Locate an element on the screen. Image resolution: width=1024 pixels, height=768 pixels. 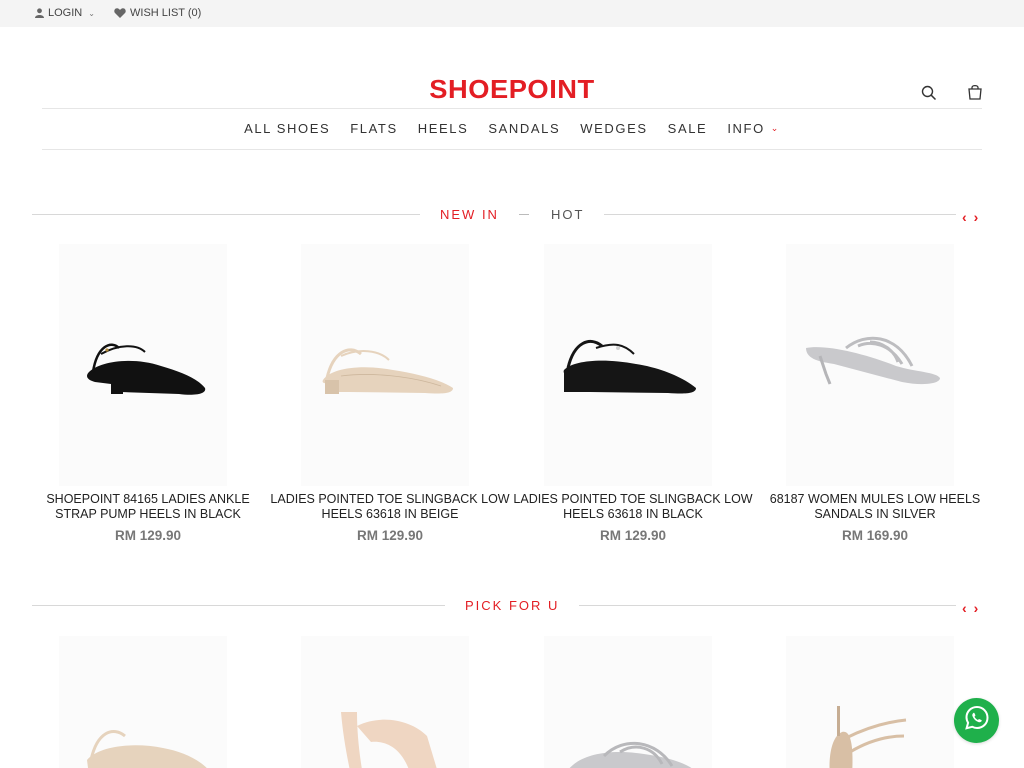
nav-item-info-label: INFO is located at coordinates (746, 128).